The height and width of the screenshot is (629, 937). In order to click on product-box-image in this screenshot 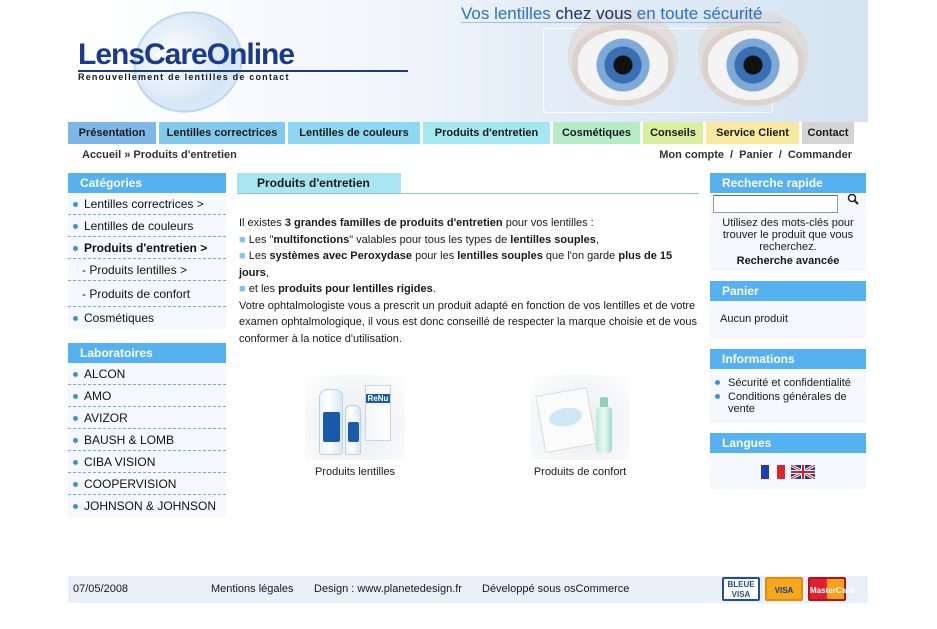, I will do `click(378, 413)`.